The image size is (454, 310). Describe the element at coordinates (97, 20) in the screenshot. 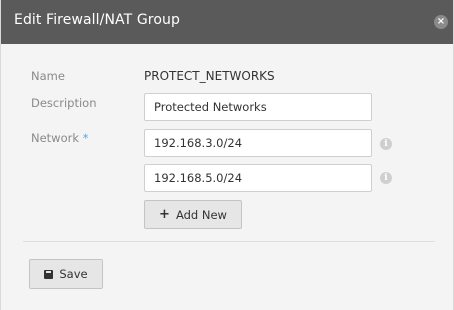

I see `dialog-title: Edit Firewall/NAT Group` at that location.